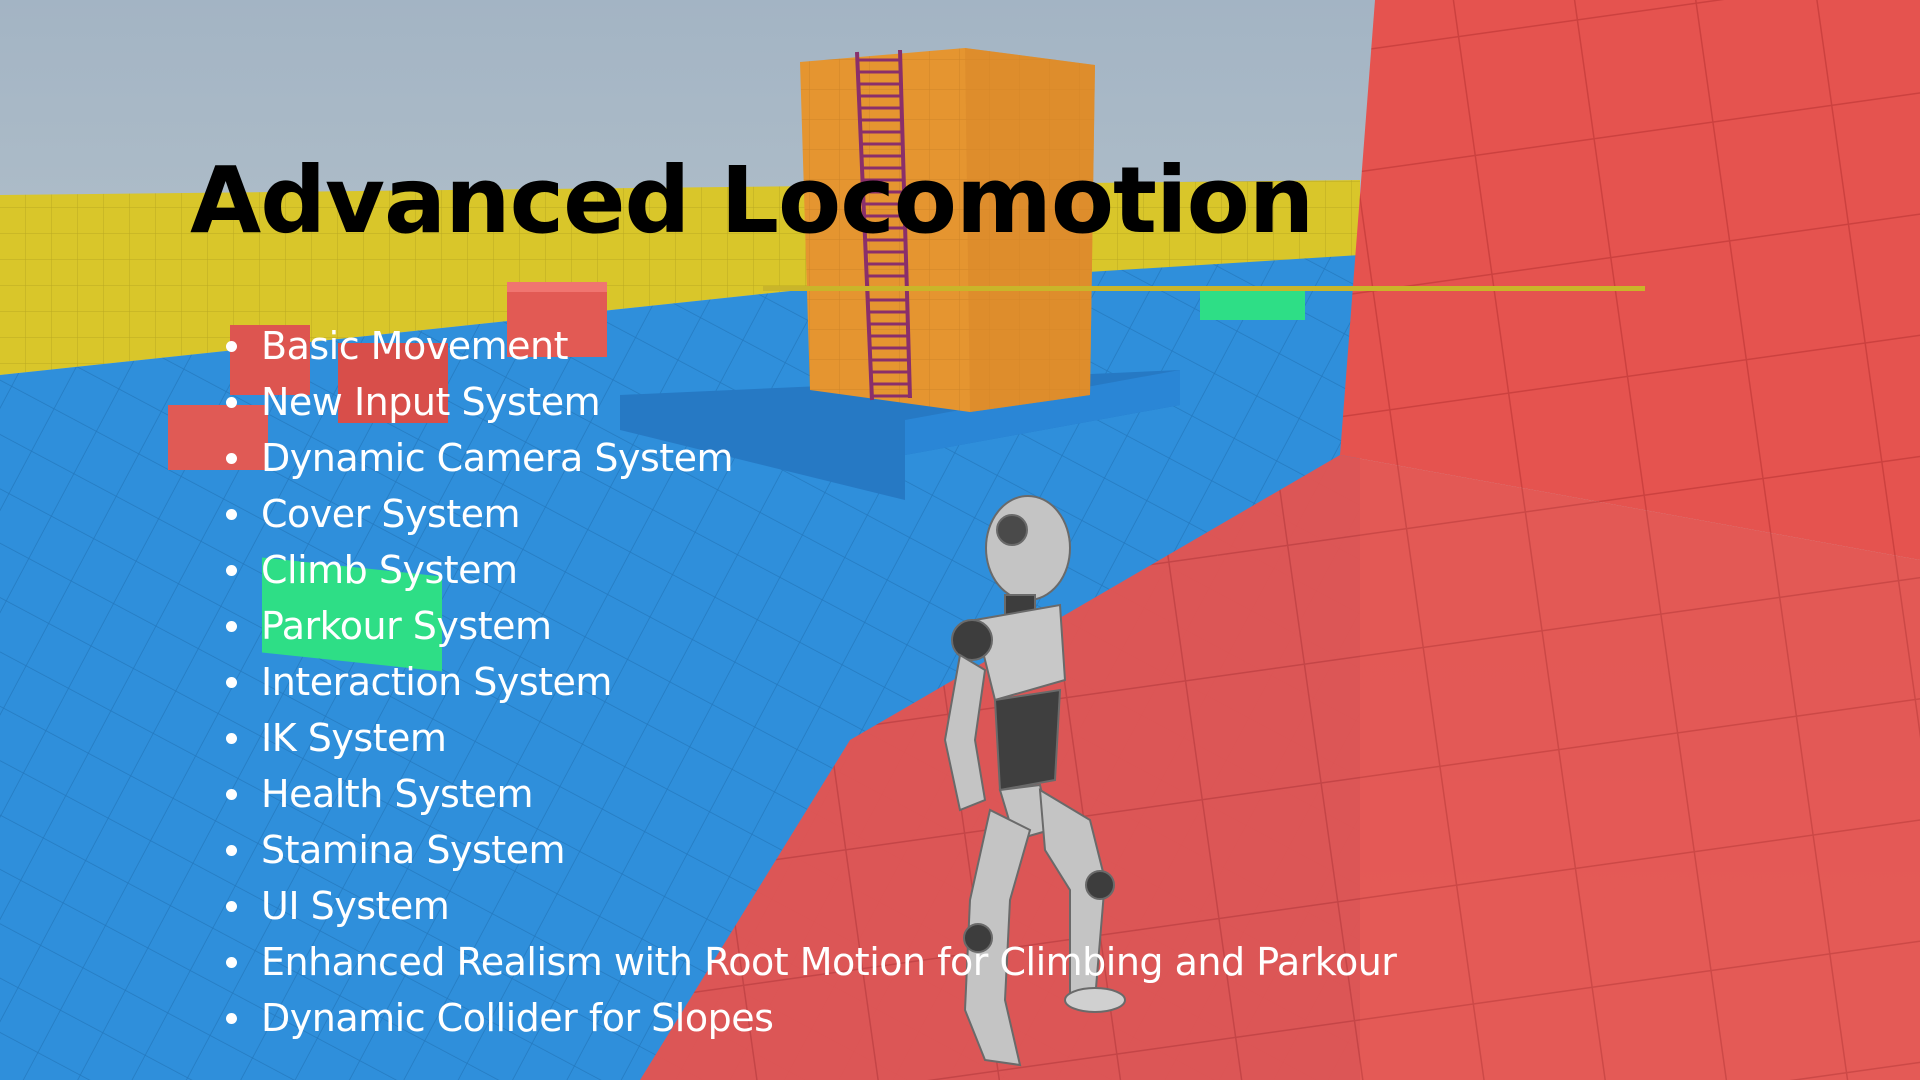 The width and height of the screenshot is (1920, 1080). What do you see at coordinates (809, 738) in the screenshot?
I see `feature-item: IK System` at bounding box center [809, 738].